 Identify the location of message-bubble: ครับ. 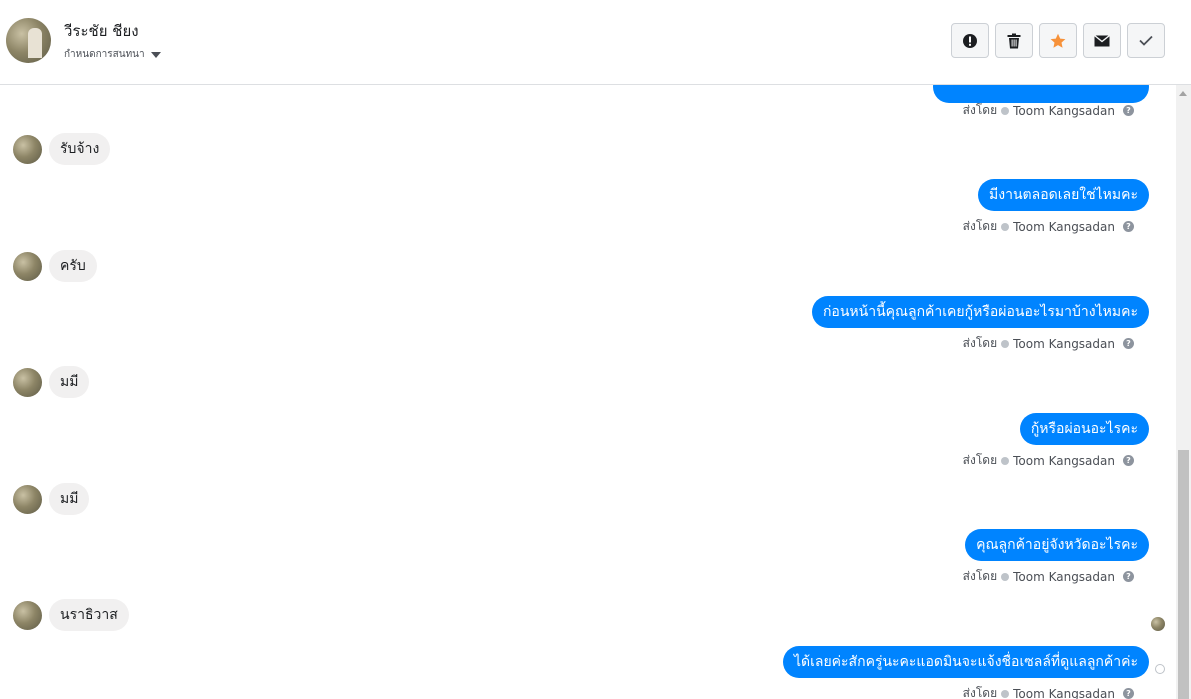
(73, 266).